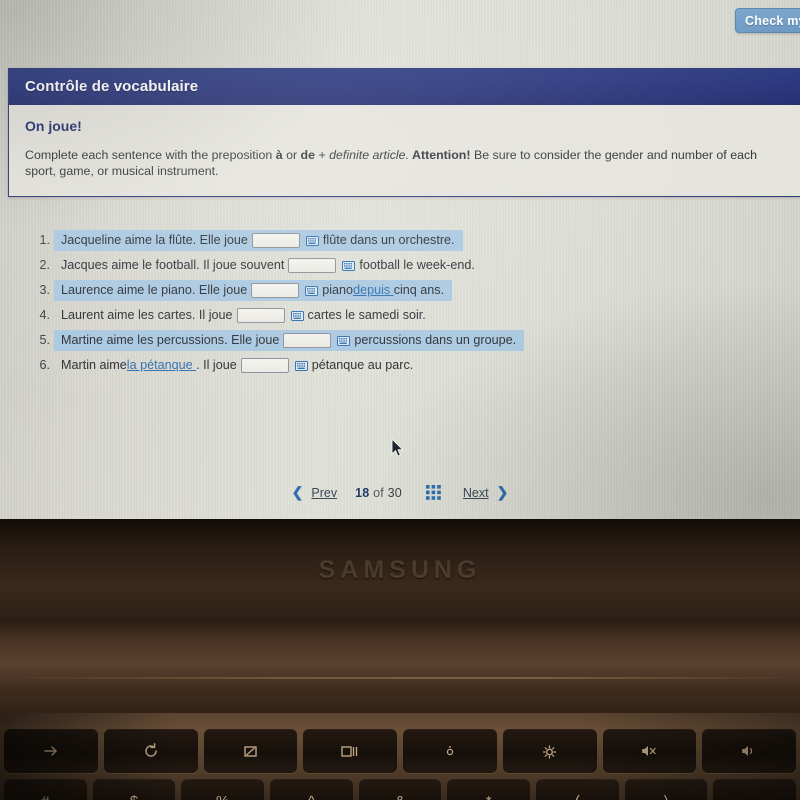 Image resolution: width=800 pixels, height=800 pixels. What do you see at coordinates (170, 340) in the screenshot?
I see `question-text-before-5: Martine aime les percussions. Elle joue` at bounding box center [170, 340].